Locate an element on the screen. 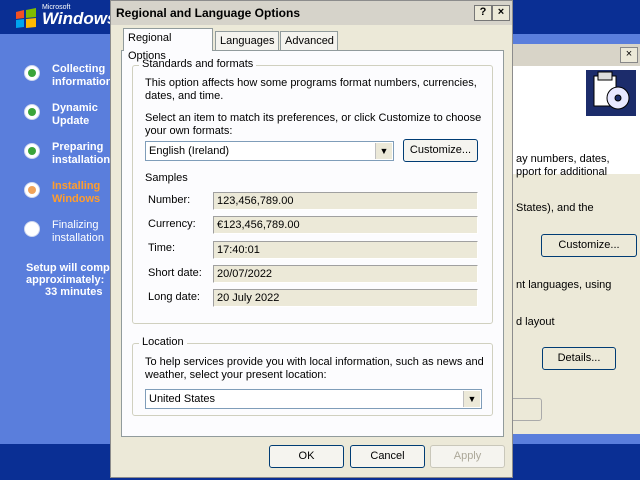 The image size is (640, 480). tab-advanced: Advanced is located at coordinates (309, 40).